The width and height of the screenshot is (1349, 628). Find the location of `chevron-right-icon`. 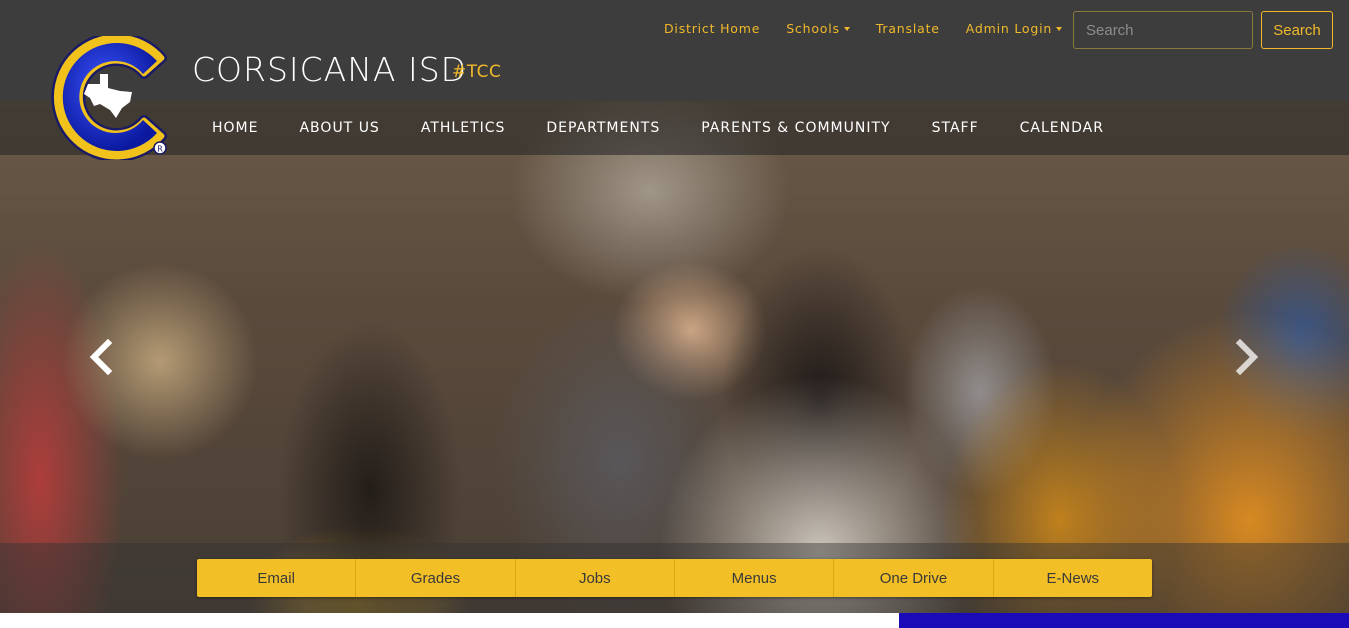

chevron-right-icon is located at coordinates (1247, 357).